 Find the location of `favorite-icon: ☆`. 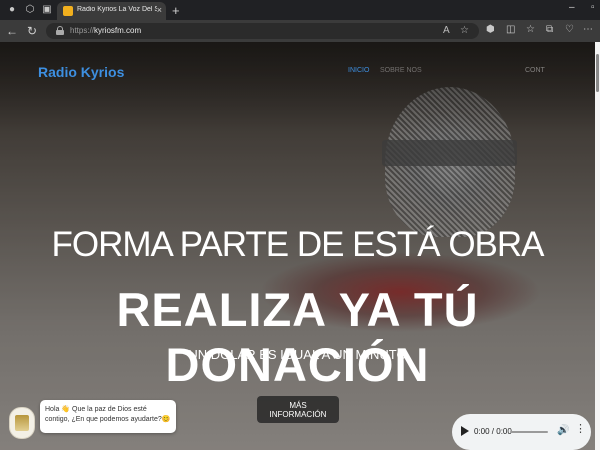

favorite-icon: ☆ is located at coordinates (464, 30).